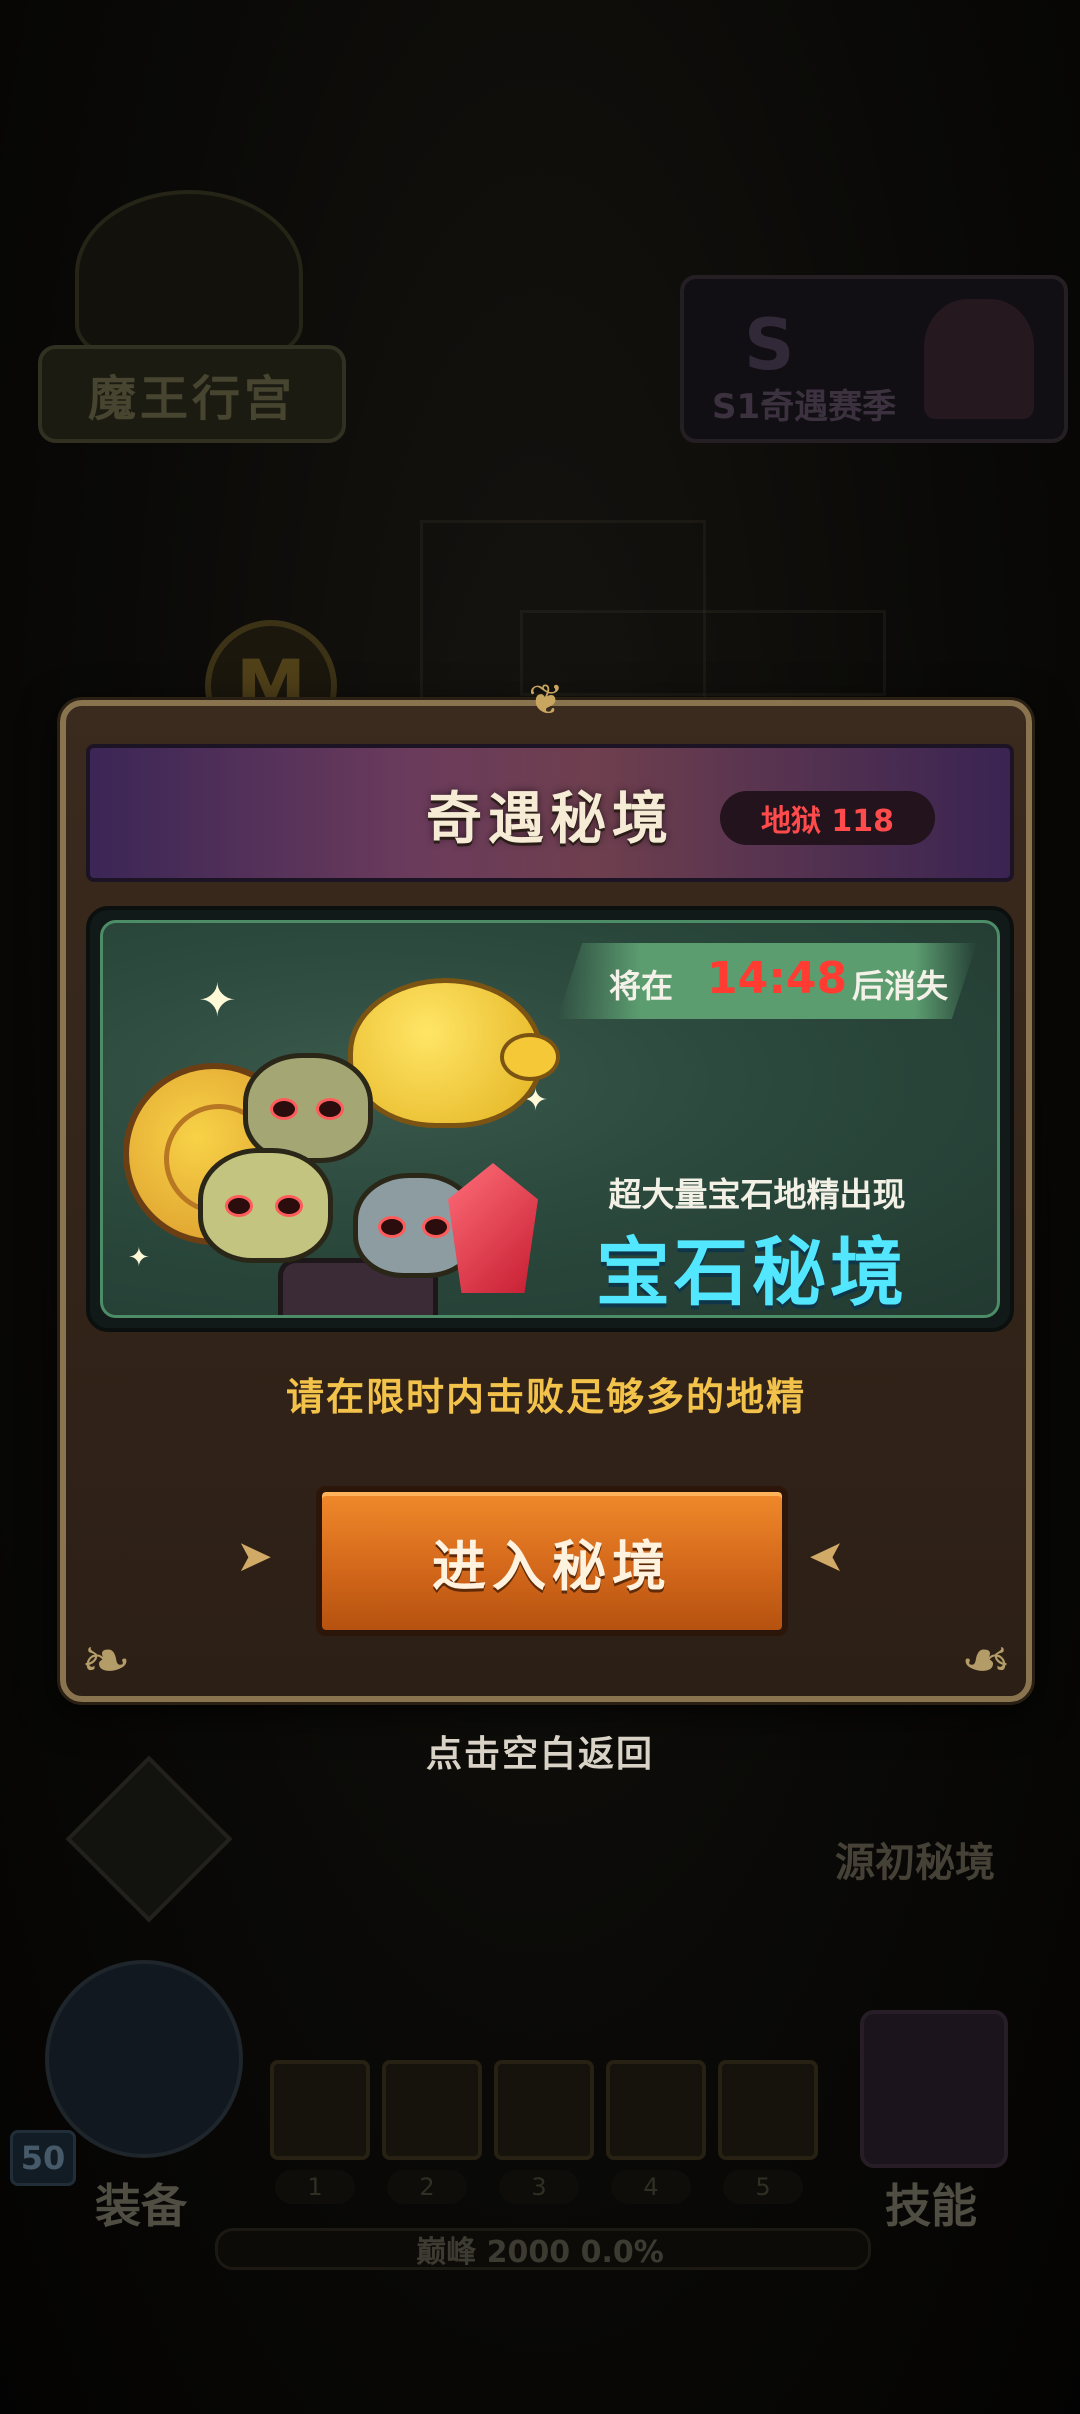 Image resolution: width=1080 pixels, height=2414 pixels. I want to click on expiry-timer: 将在 14:48 后消失, so click(767, 981).